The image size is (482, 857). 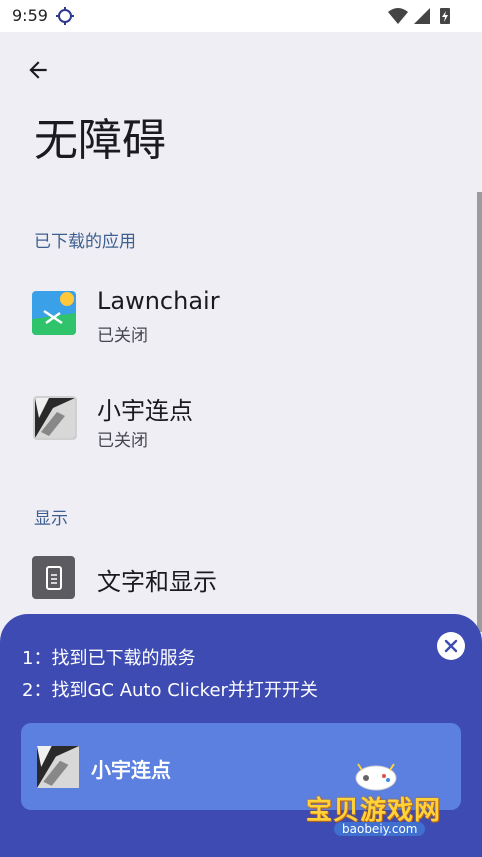 I want to click on app-card-label: 小宇连点, so click(x=131, y=770).